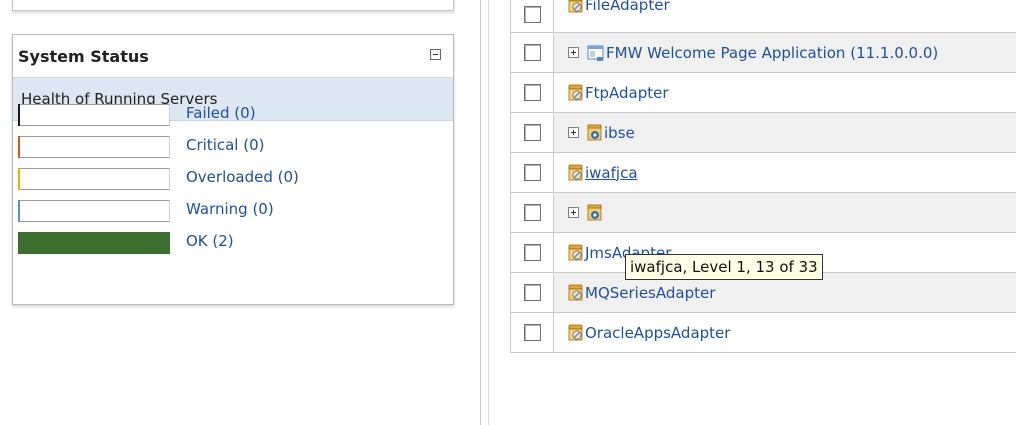  Describe the element at coordinates (763, 333) in the screenshot. I see `table-row: OracleAppsAdapter` at that location.